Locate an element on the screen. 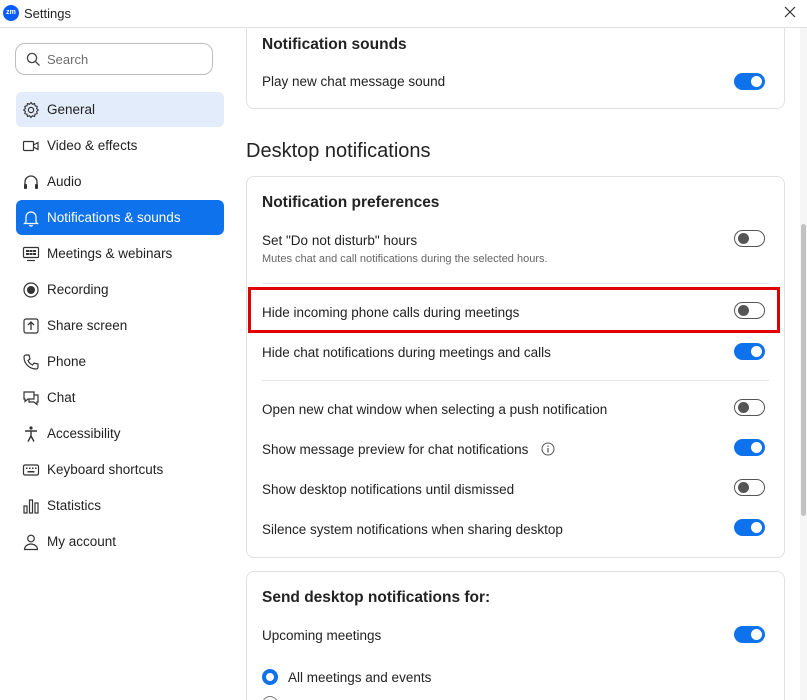 This screenshot has width=807, height=700. sidebar-item-accessibility: Accessibility is located at coordinates (120, 433).